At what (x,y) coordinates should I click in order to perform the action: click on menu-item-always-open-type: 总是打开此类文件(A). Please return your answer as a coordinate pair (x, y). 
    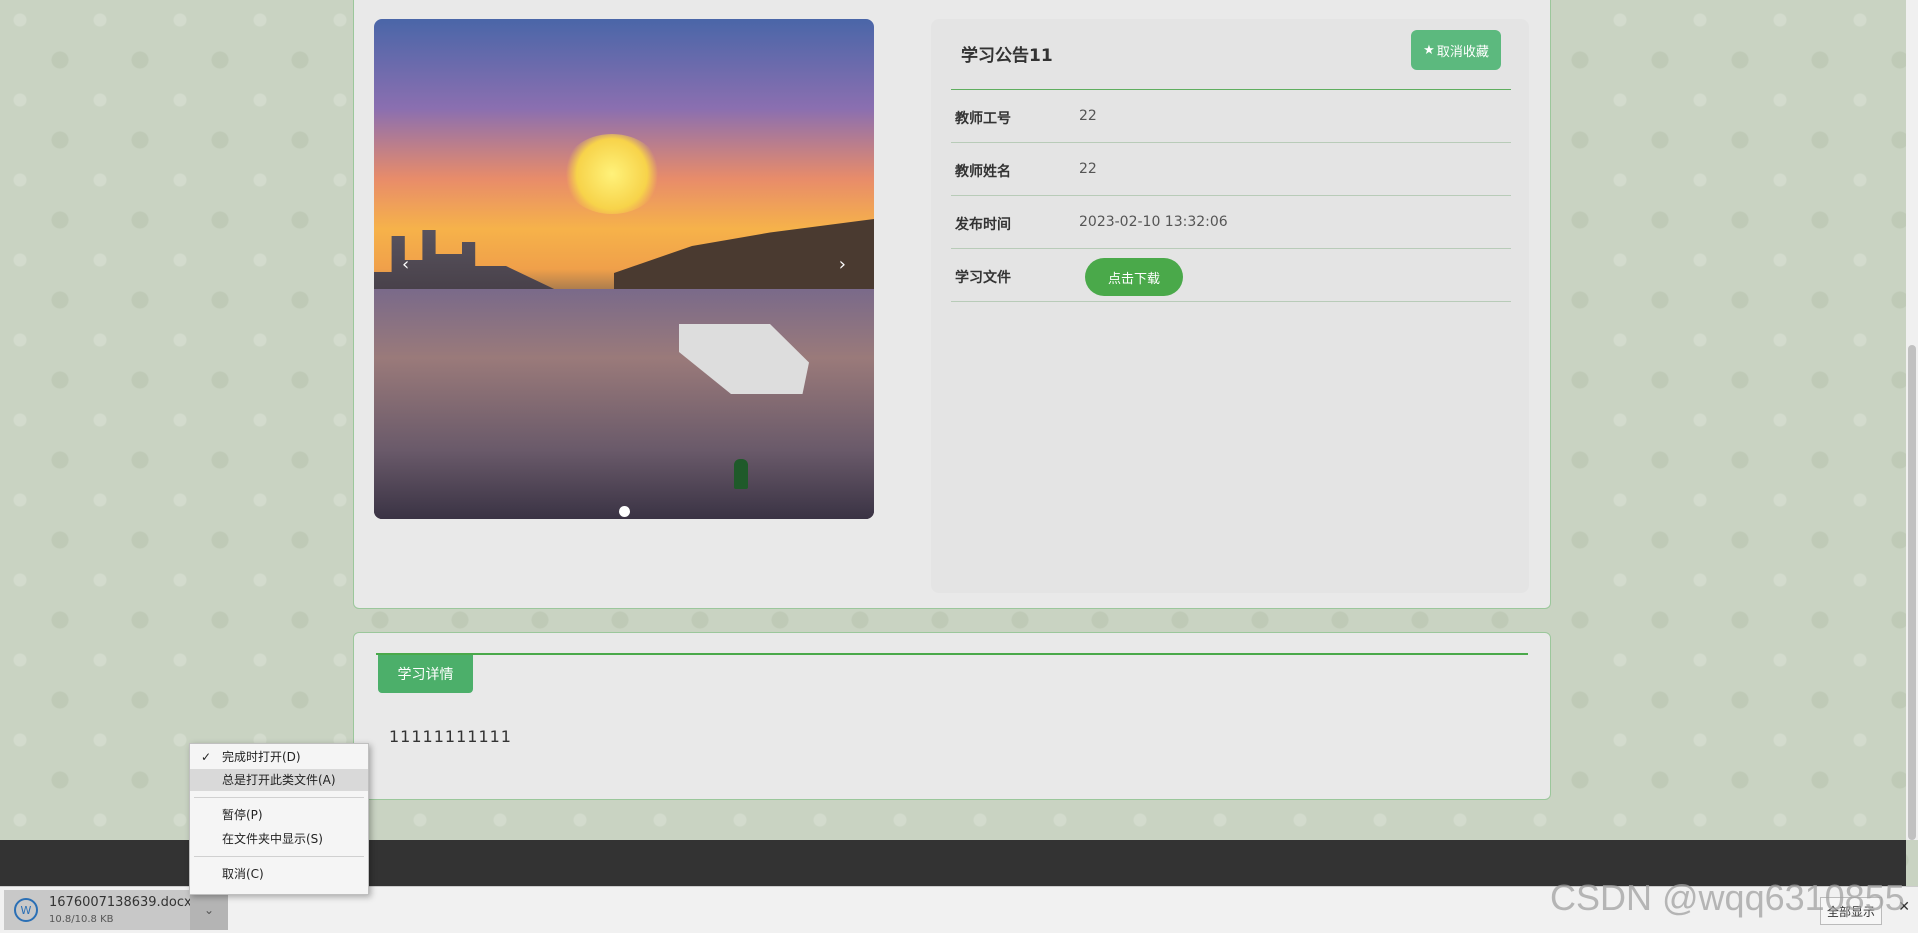
    Looking at the image, I should click on (279, 780).